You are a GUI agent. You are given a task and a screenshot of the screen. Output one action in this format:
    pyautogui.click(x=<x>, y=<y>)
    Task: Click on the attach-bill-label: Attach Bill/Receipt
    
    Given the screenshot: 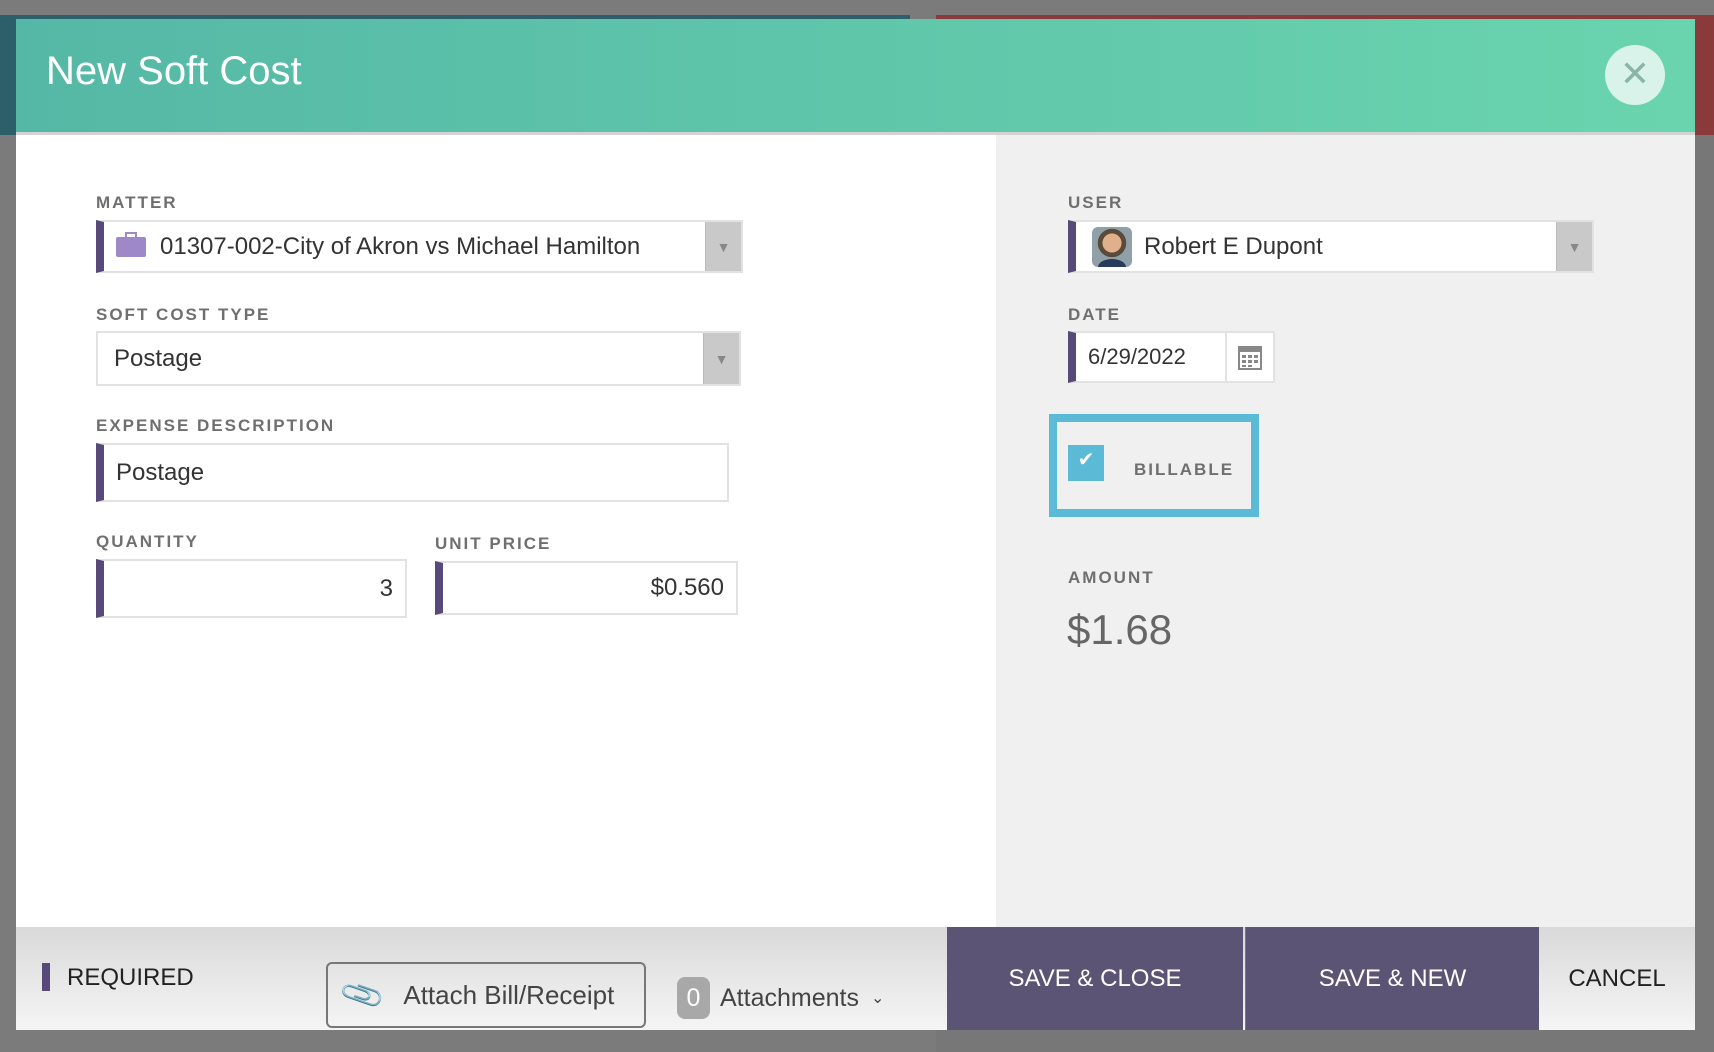 What is the action you would take?
    pyautogui.click(x=509, y=994)
    